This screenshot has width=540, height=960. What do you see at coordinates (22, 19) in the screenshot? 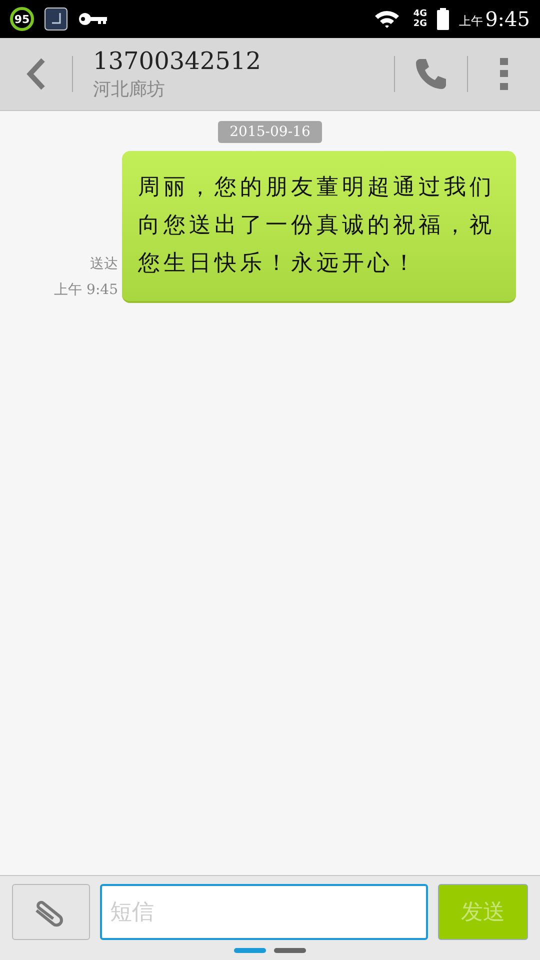
I see `battery-level-badge: 95` at bounding box center [22, 19].